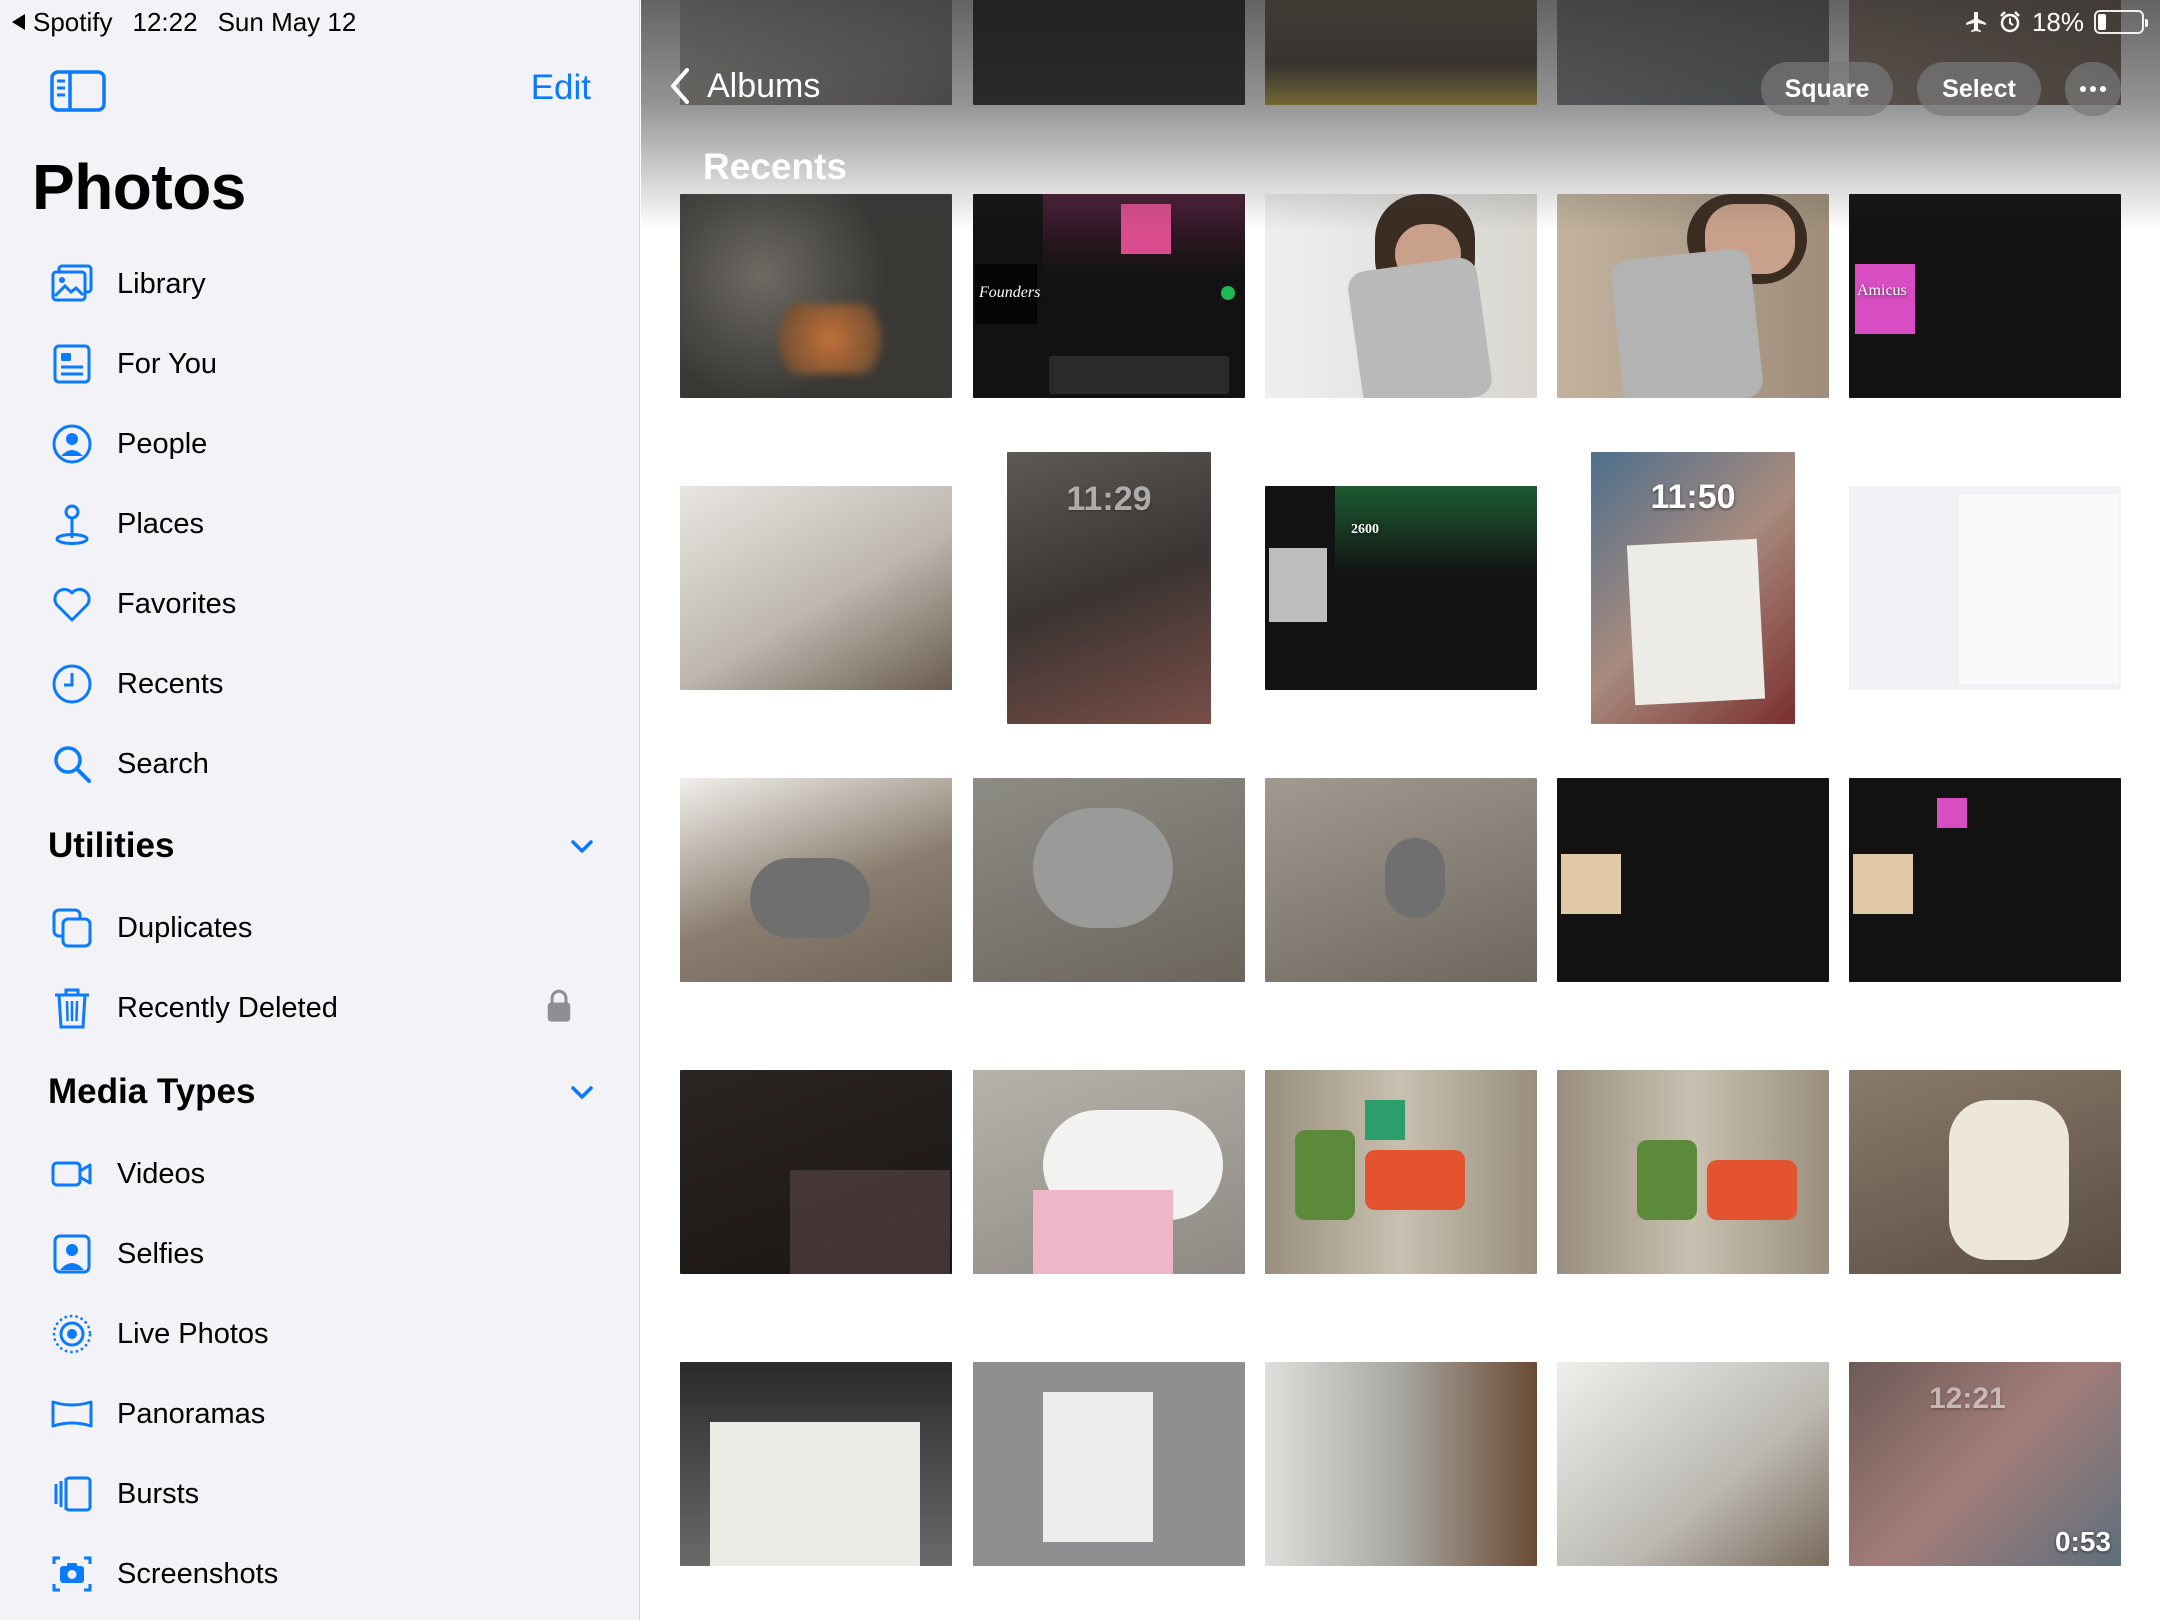  What do you see at coordinates (191, 1413) in the screenshot?
I see `sidebar-item-label: Panoramas` at bounding box center [191, 1413].